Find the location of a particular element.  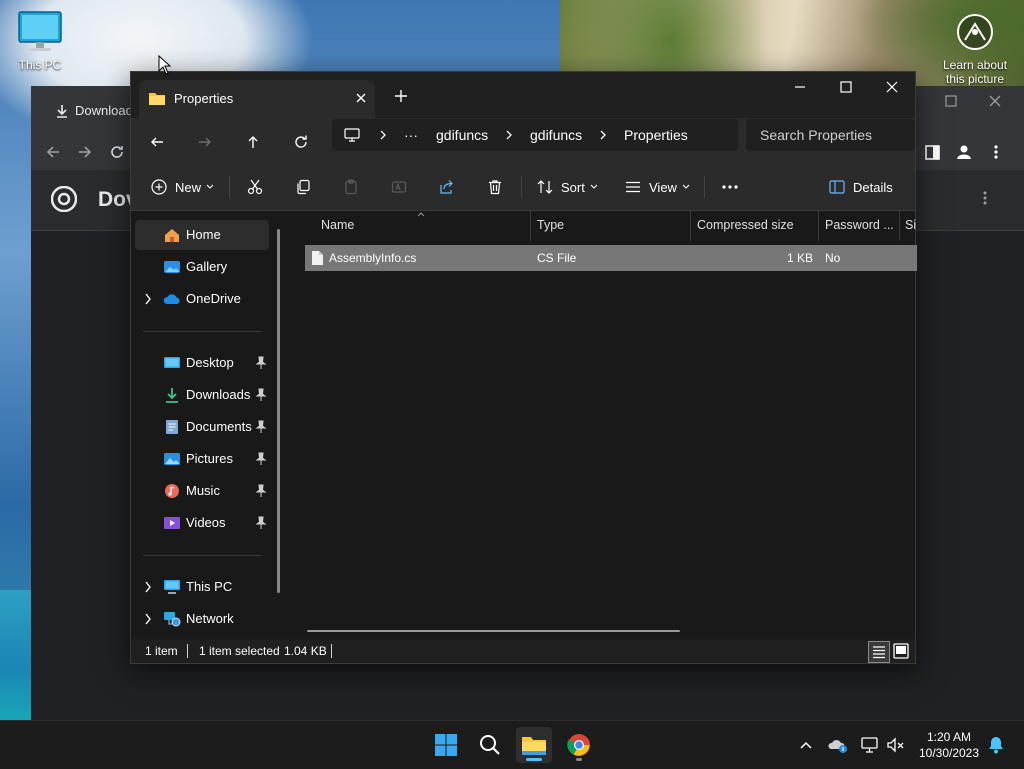

system-clock: 1:20 AM 10/30/2023 is located at coordinates (949, 745).